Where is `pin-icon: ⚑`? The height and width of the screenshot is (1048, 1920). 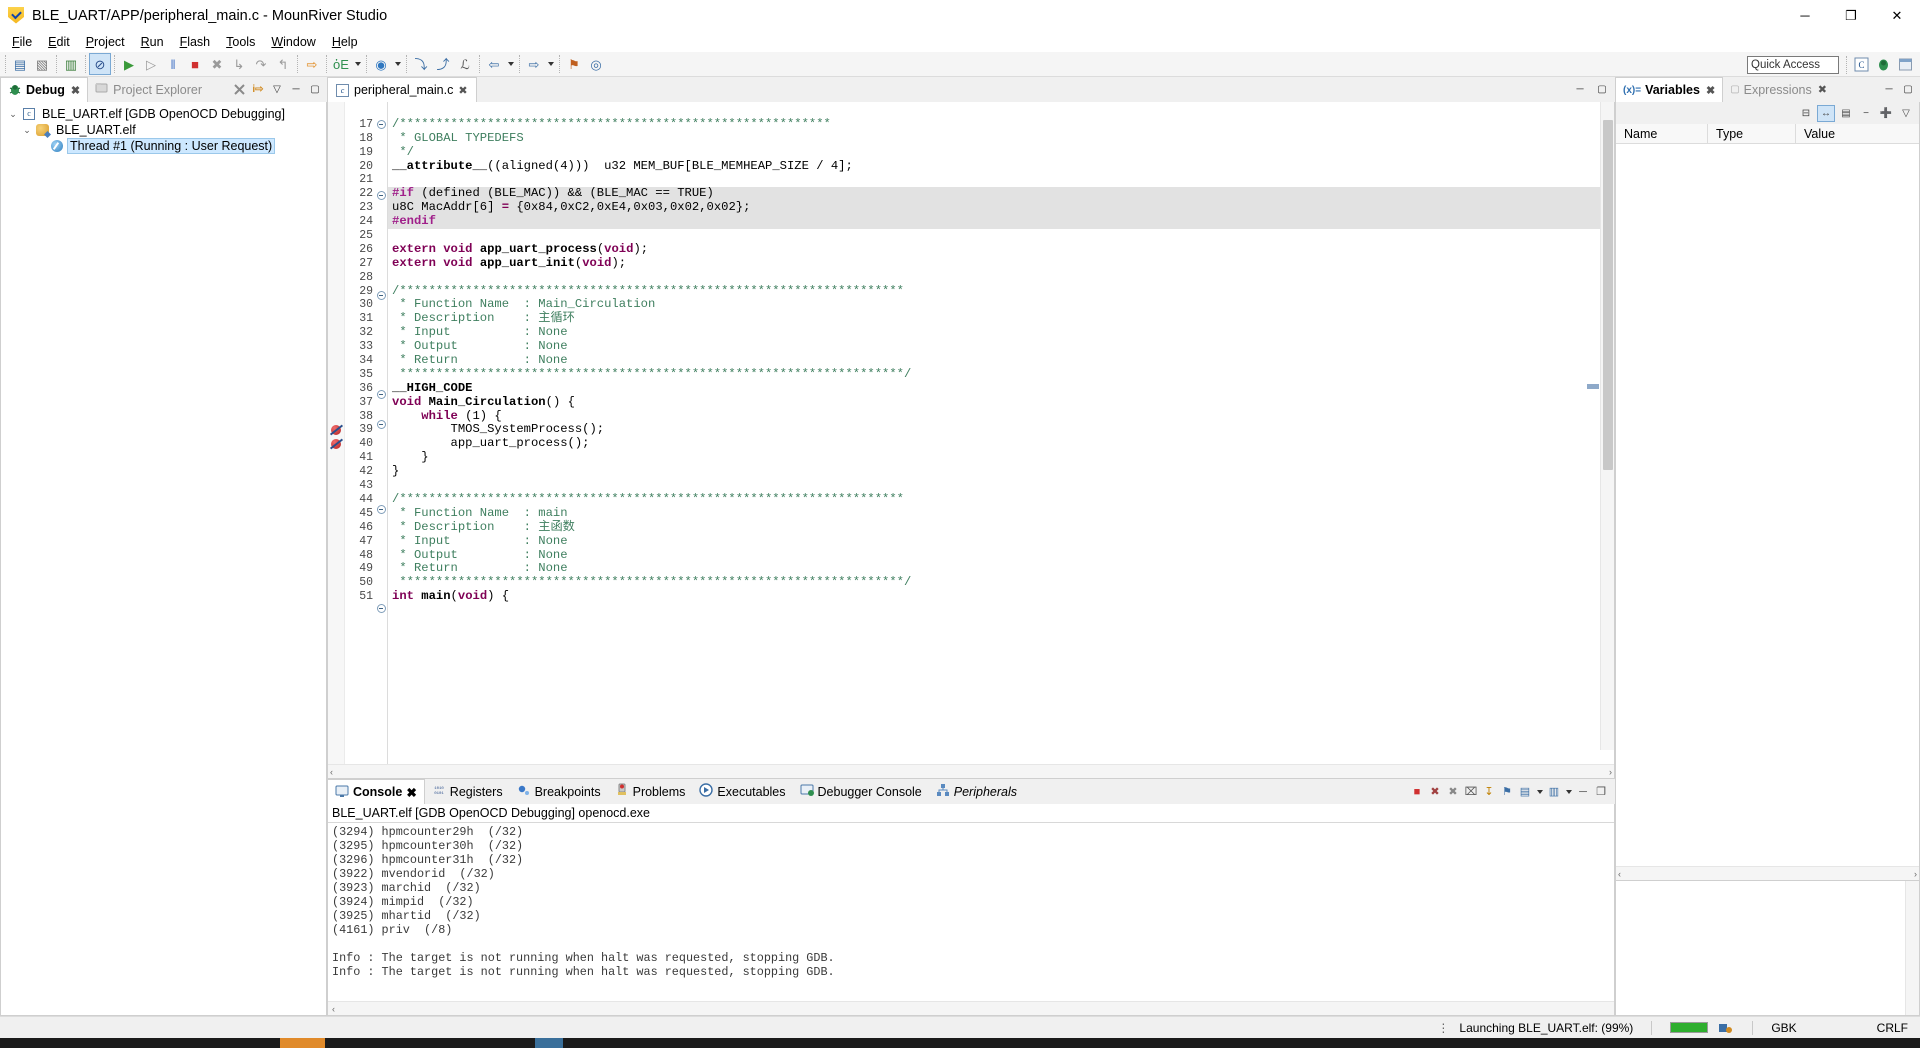 pin-icon: ⚑ is located at coordinates (574, 64).